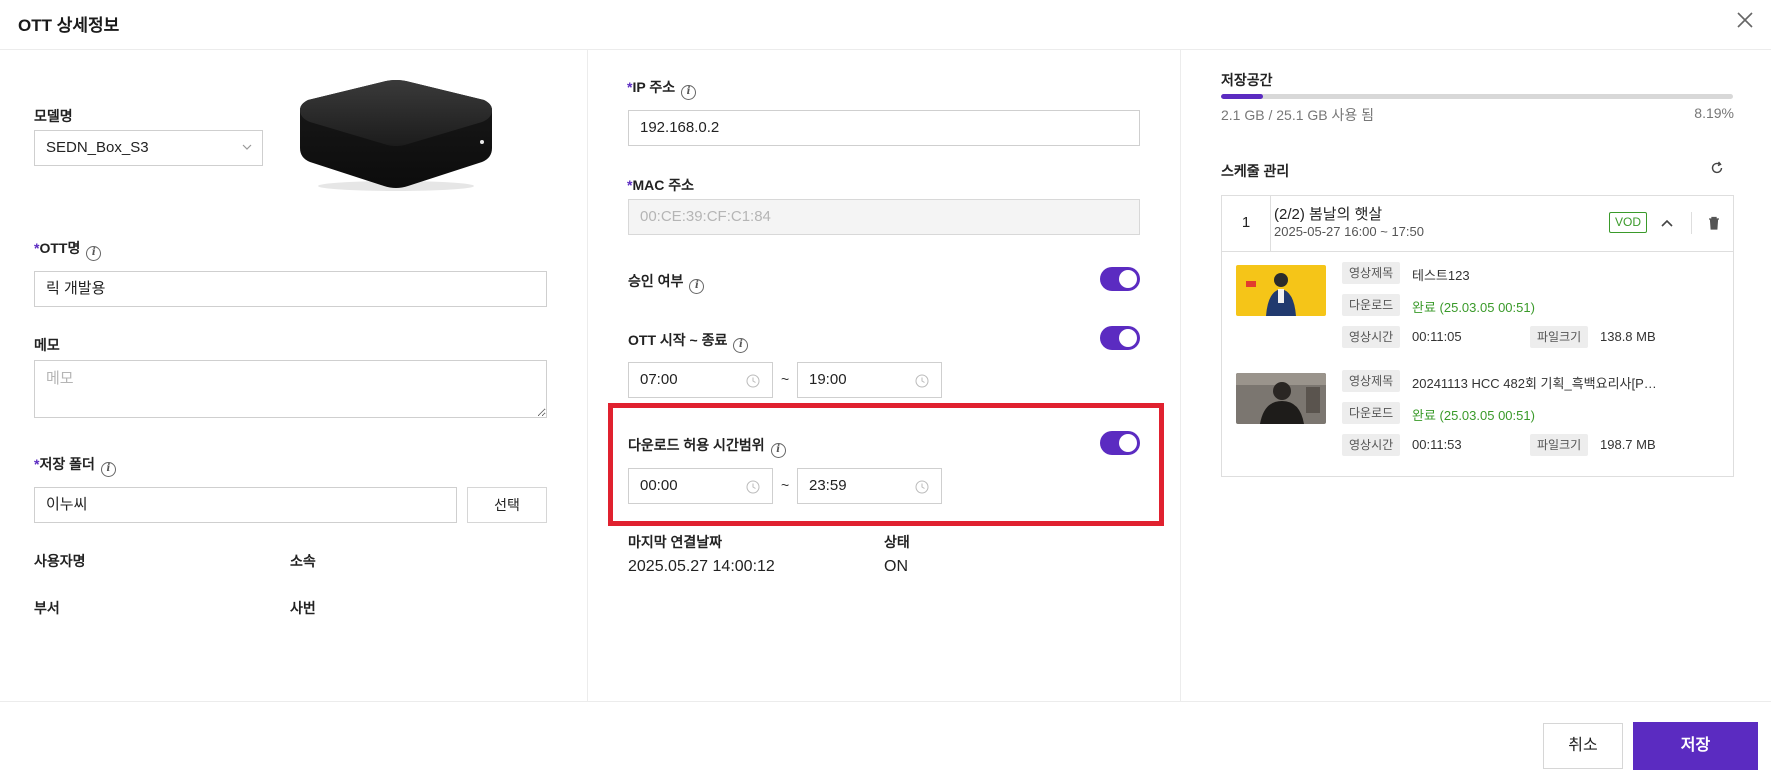  What do you see at coordinates (707, 446) in the screenshot?
I see `download-time-label: 다운로드 허용 시간범위 i` at bounding box center [707, 446].